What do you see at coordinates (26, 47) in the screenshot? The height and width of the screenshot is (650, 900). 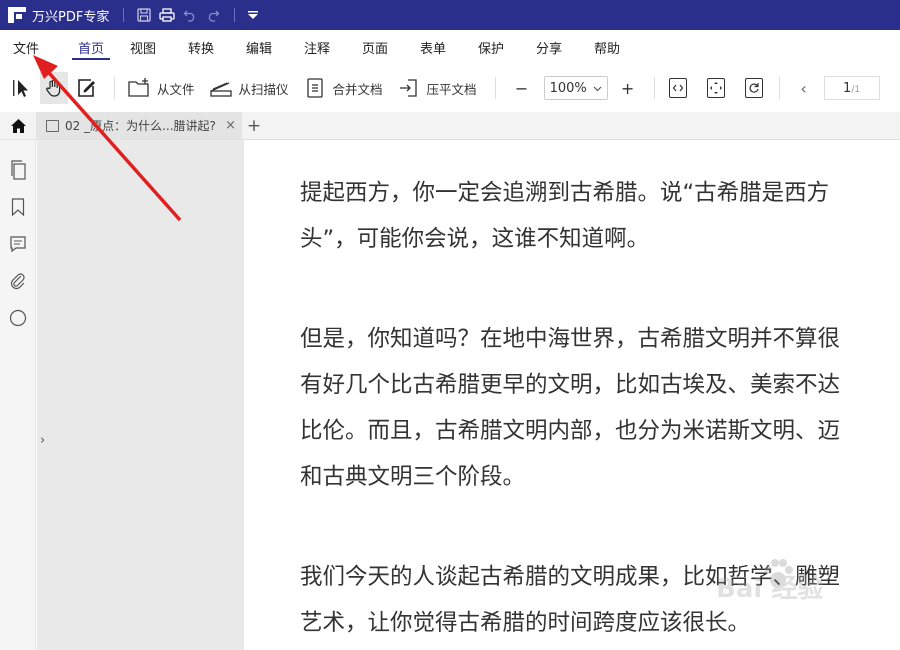 I see `menu-file: 文件` at bounding box center [26, 47].